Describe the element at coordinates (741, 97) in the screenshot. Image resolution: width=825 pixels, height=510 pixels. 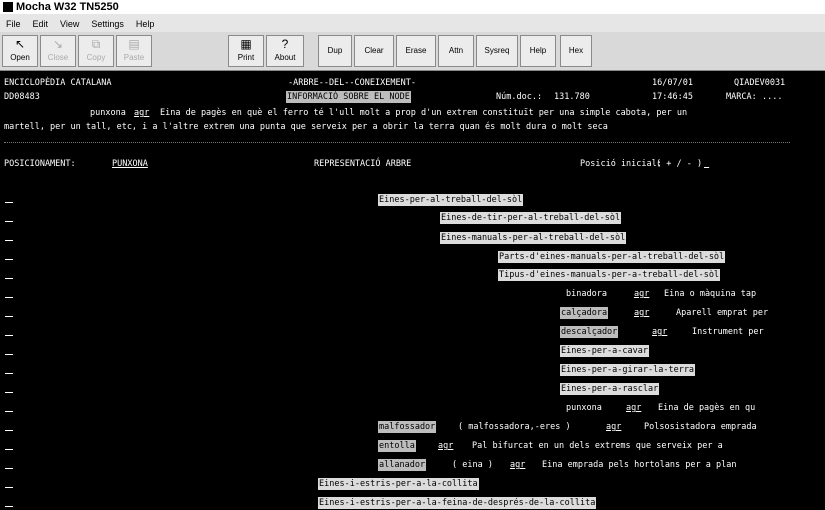
I see `marca-label: MARCA:` at that location.